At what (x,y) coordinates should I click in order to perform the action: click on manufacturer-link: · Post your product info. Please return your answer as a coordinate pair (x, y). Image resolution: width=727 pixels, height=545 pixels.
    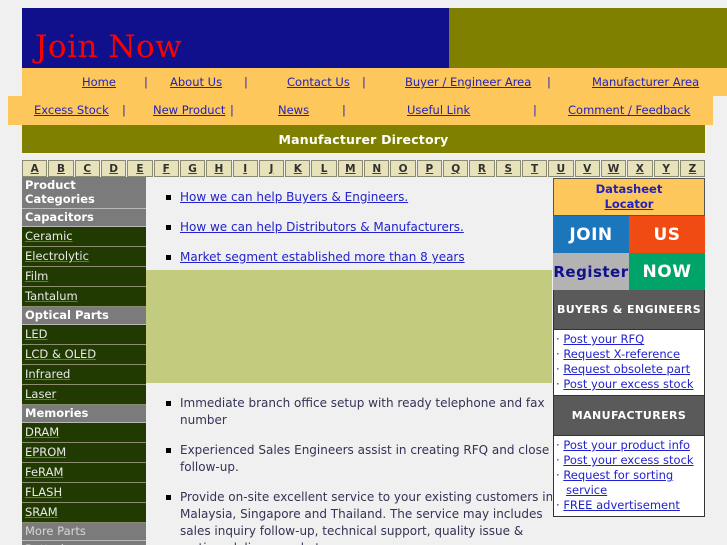
    Looking at the image, I should click on (629, 445).